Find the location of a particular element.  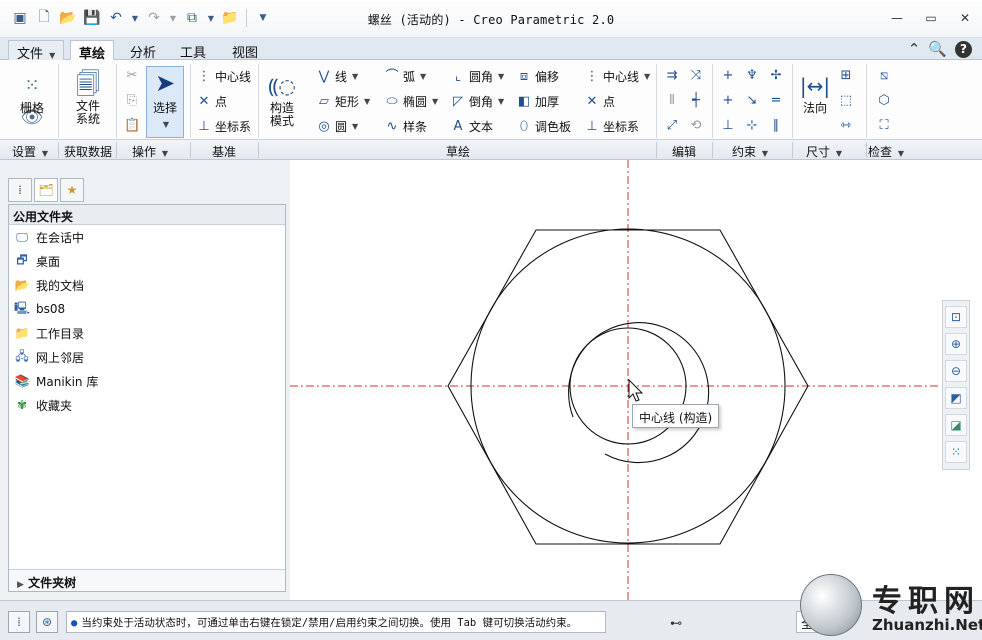

rectangle-button: ▱ 矩形 ▼ is located at coordinates (343, 101).